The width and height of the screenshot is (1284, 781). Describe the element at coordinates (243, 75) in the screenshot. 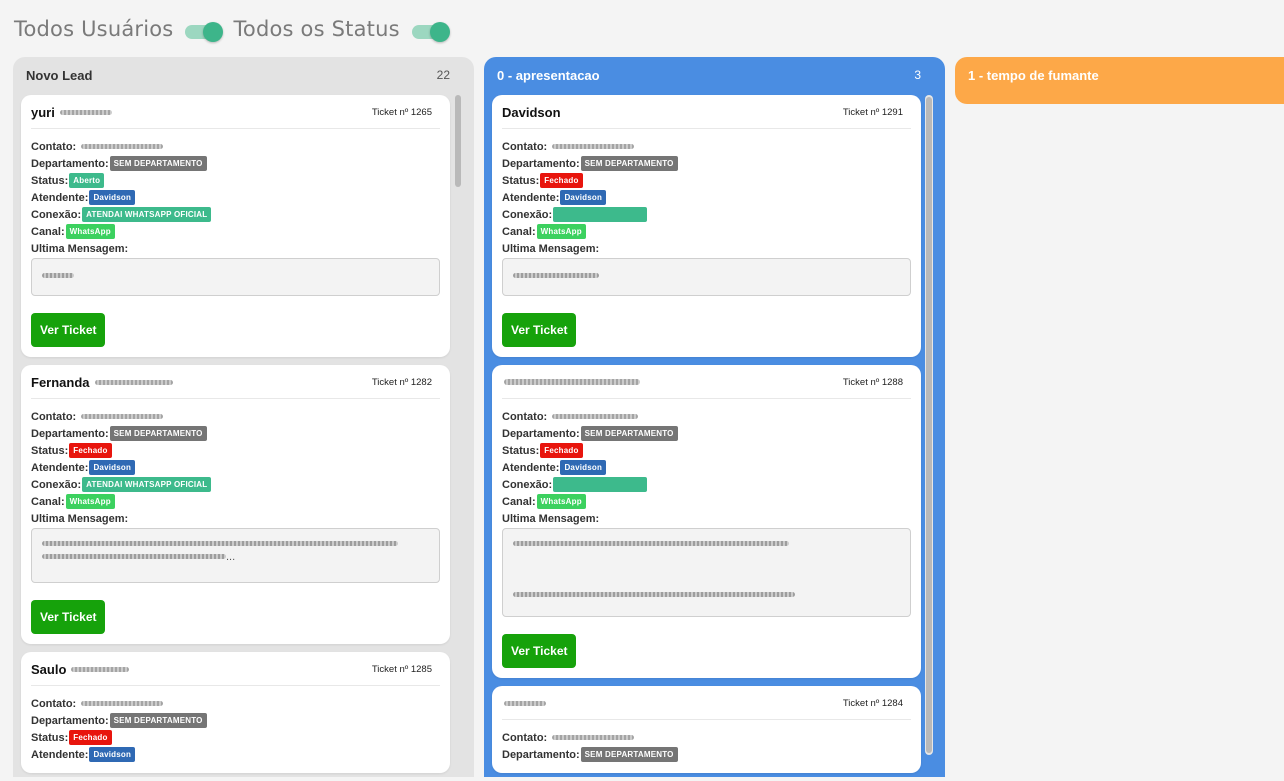

I see `lane-header: Novo Lead 22` at that location.